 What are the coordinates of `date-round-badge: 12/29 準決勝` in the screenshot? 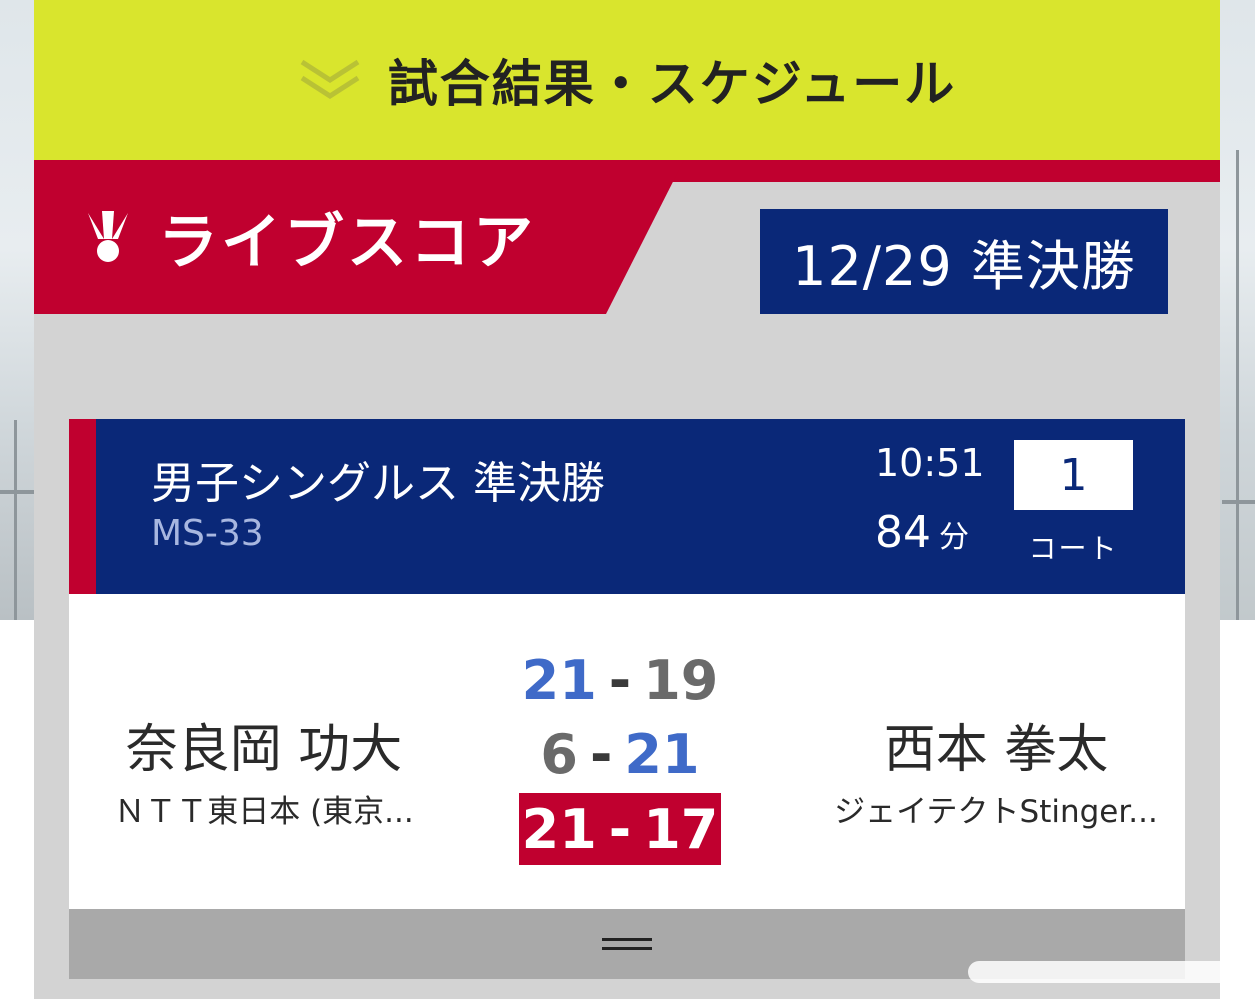 It's located at (964, 261).